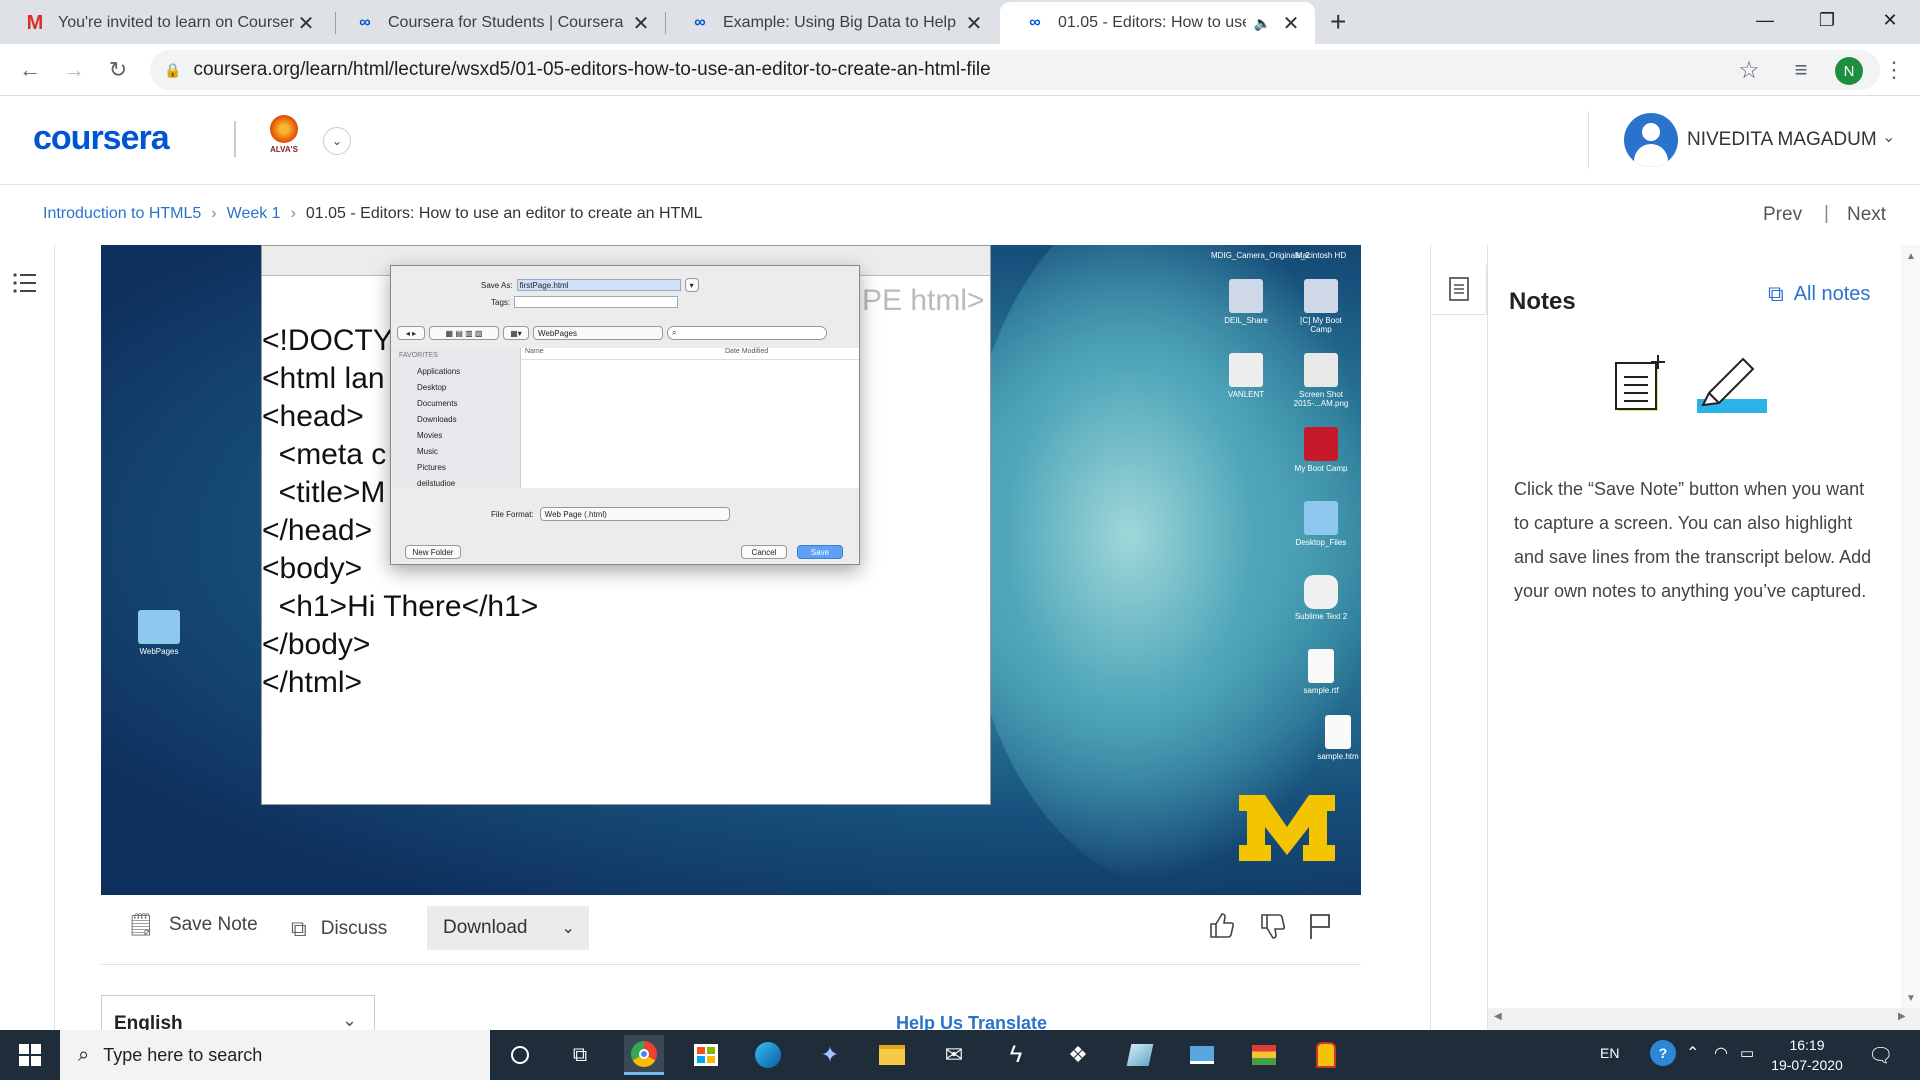 The height and width of the screenshot is (1080, 1920). I want to click on app-icon: ✦, so click(830, 1055).